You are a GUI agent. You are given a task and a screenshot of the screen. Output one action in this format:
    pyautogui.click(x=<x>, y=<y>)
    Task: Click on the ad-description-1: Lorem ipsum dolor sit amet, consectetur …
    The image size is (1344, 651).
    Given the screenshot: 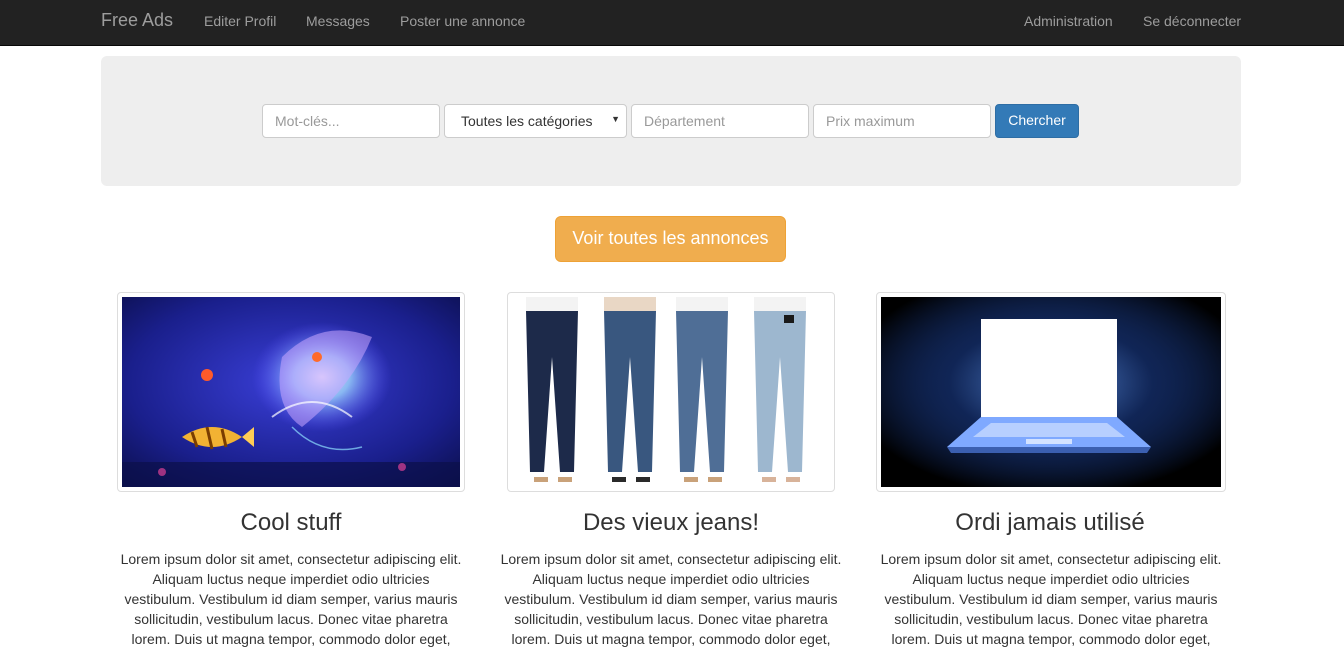 What is the action you would take?
    pyautogui.click(x=291, y=599)
    